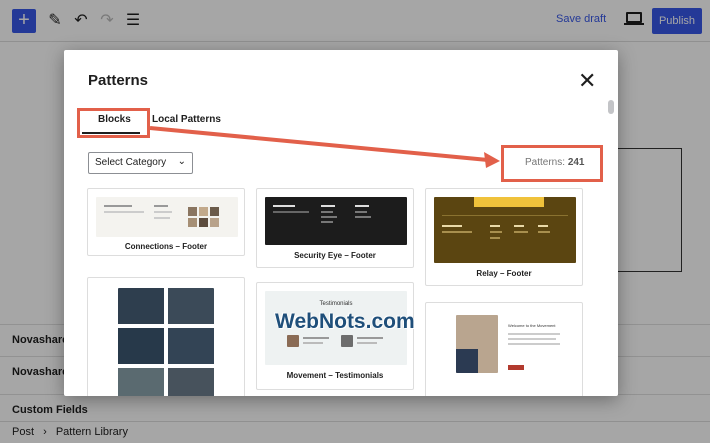 This screenshot has height=443, width=710. What do you see at coordinates (324, 147) in the screenshot?
I see `annotation-arrow-icon` at bounding box center [324, 147].